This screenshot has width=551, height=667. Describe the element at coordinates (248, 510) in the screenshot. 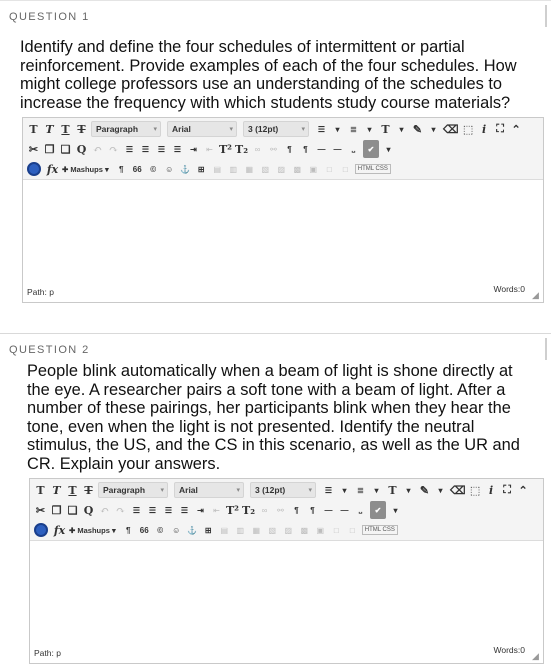

I see `subscript-icon: T₂` at that location.